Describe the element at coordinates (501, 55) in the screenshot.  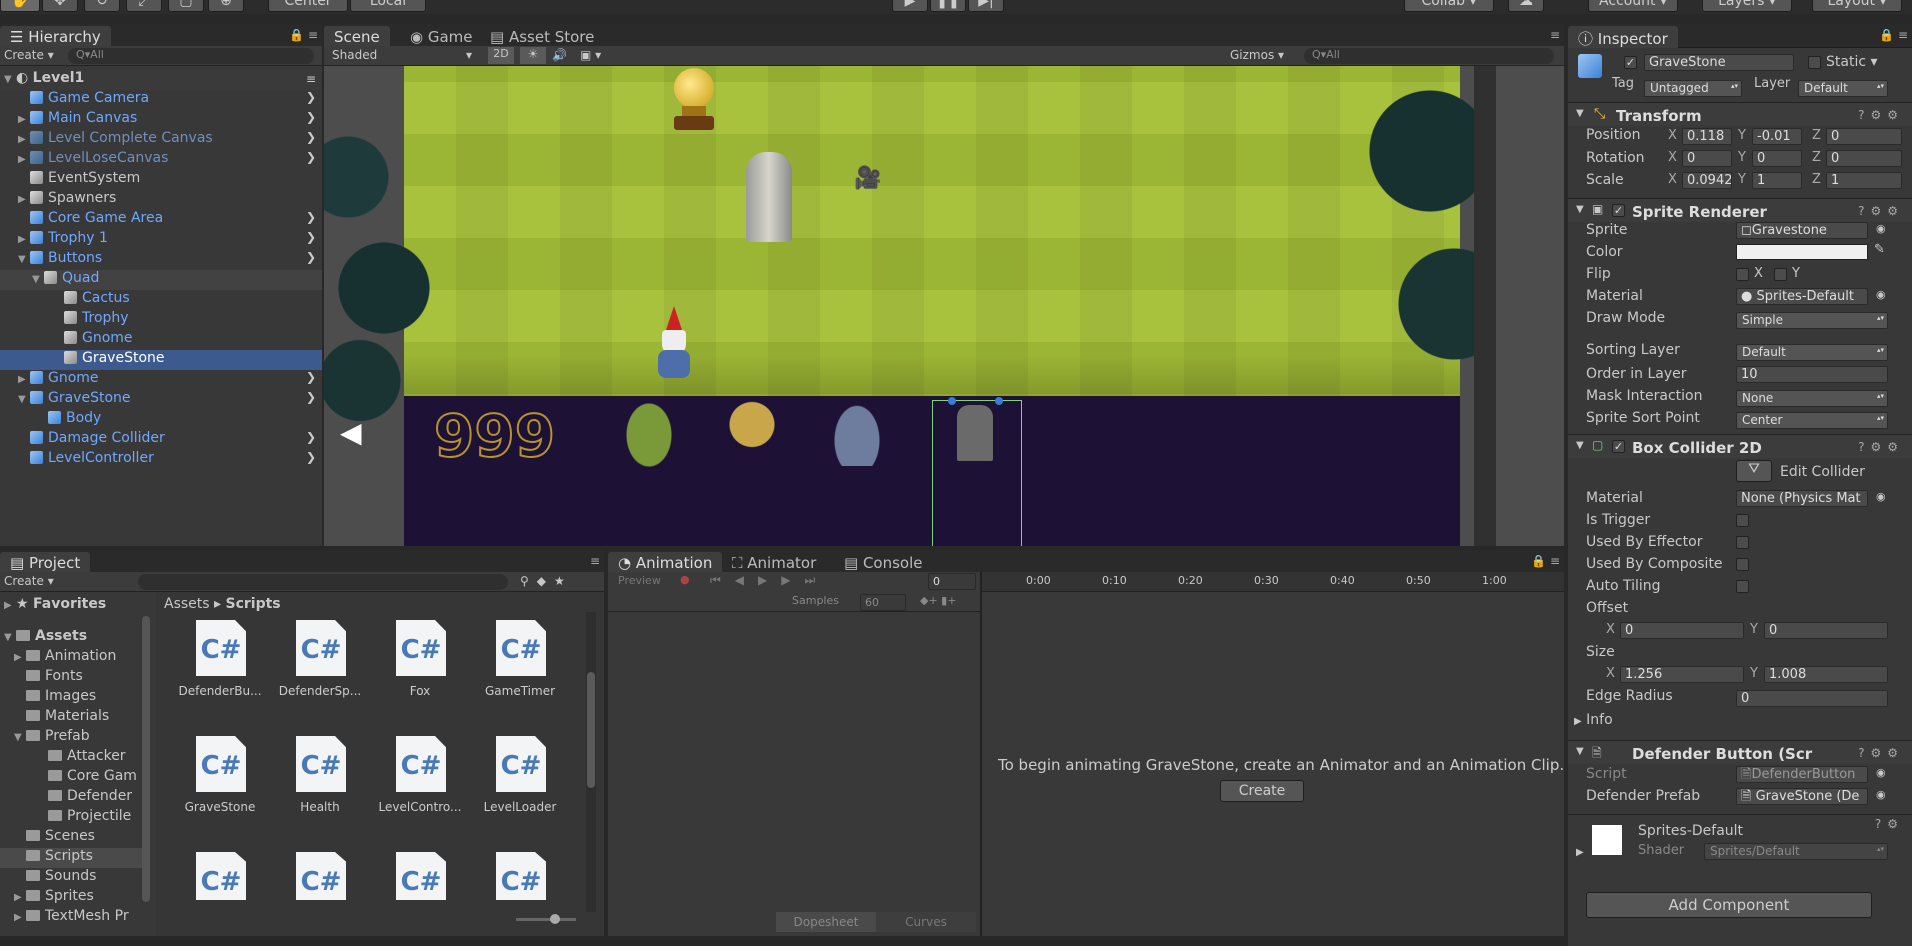
I see `2d-toggle: 2D` at that location.